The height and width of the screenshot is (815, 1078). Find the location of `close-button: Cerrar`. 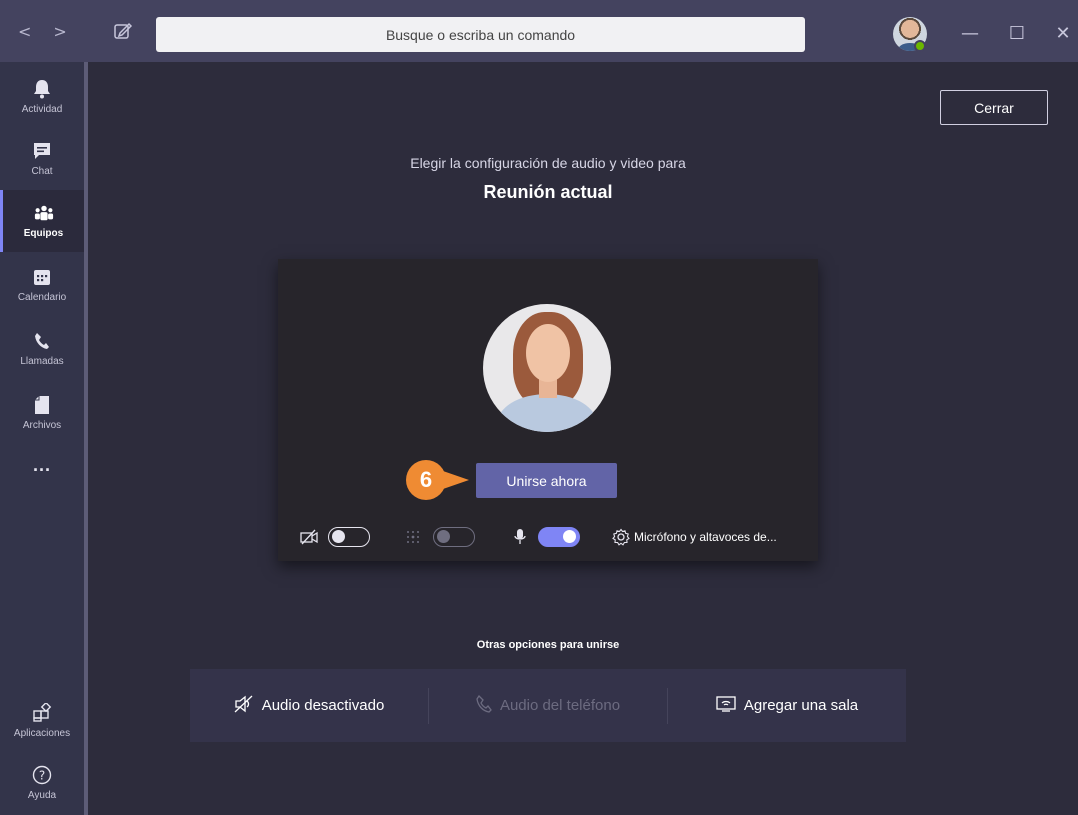

close-button: Cerrar is located at coordinates (994, 107).